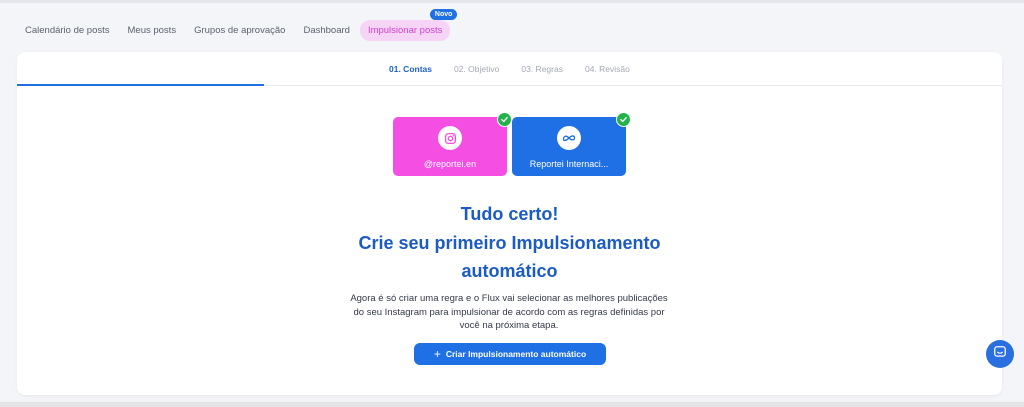 This screenshot has height=407, width=1024. Describe the element at coordinates (405, 30) in the screenshot. I see `nav-item-impulsionar-label: Impulsionar posts` at that location.